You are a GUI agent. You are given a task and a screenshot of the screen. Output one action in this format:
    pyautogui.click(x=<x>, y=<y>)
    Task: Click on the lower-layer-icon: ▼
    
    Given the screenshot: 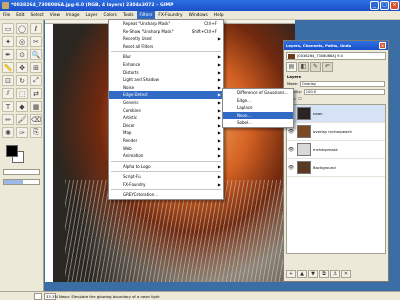 What is the action you would take?
    pyautogui.click(x=313, y=274)
    